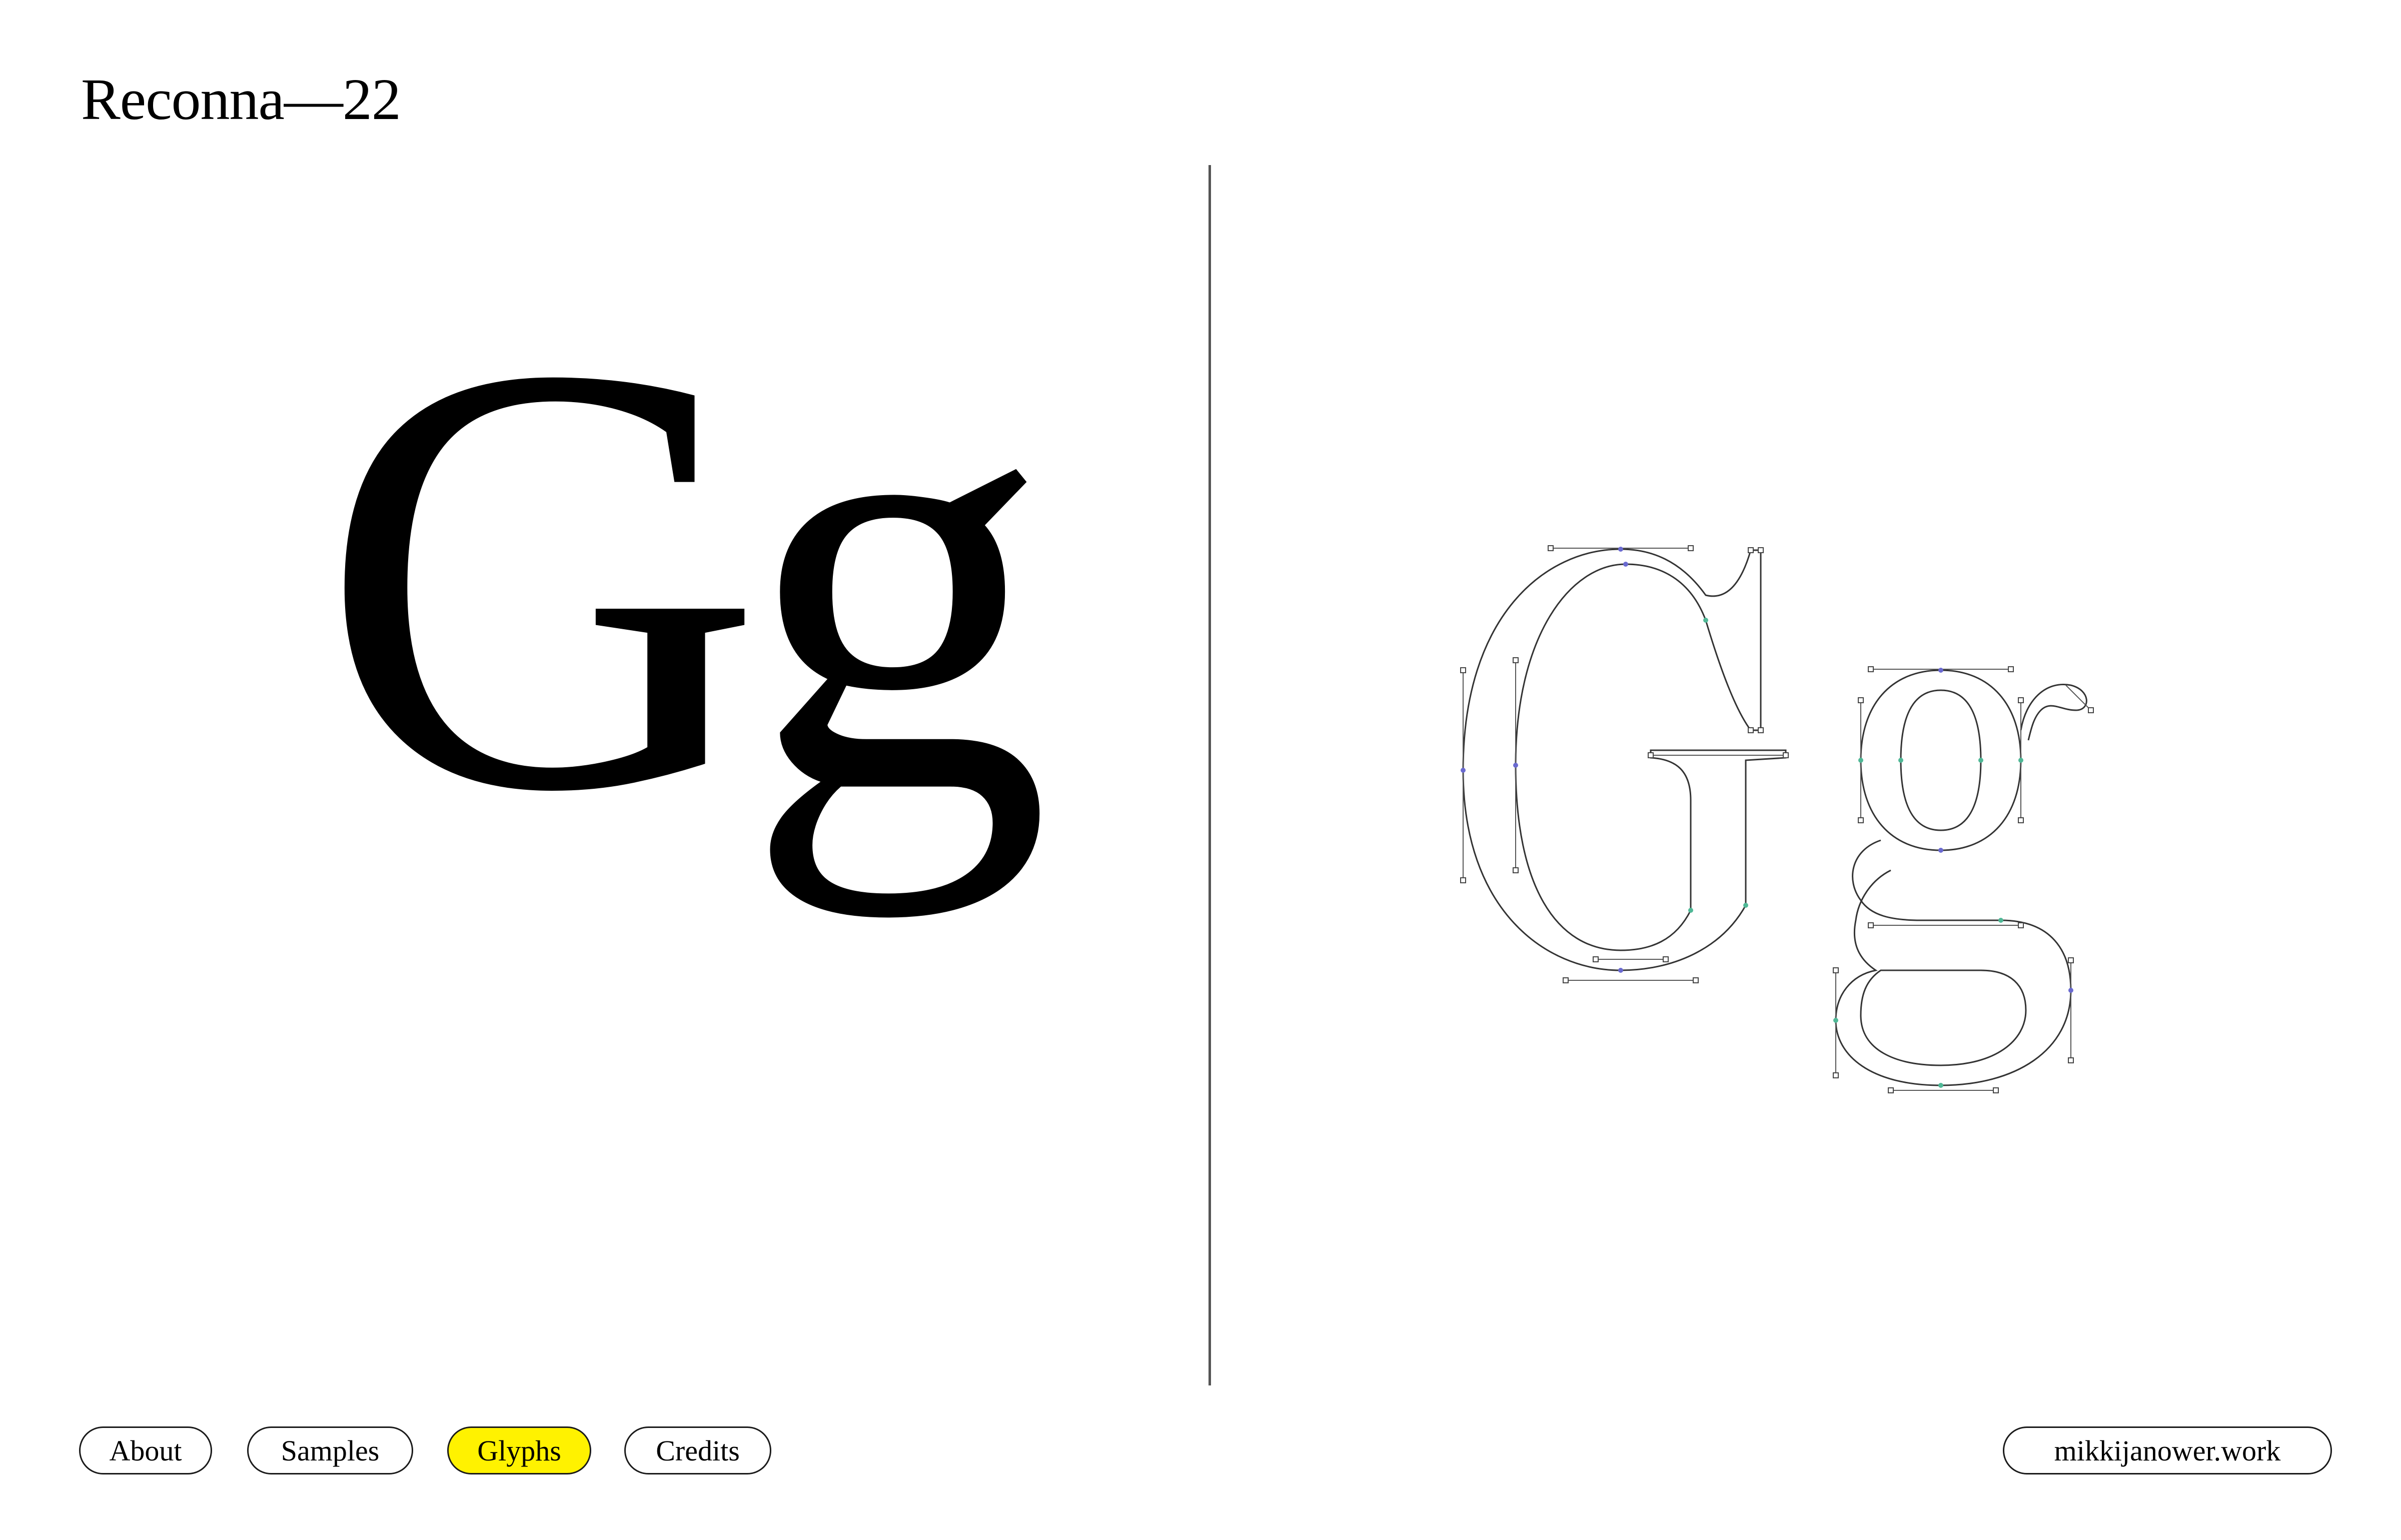  What do you see at coordinates (145, 1450) in the screenshot?
I see `nav-about-button: About` at bounding box center [145, 1450].